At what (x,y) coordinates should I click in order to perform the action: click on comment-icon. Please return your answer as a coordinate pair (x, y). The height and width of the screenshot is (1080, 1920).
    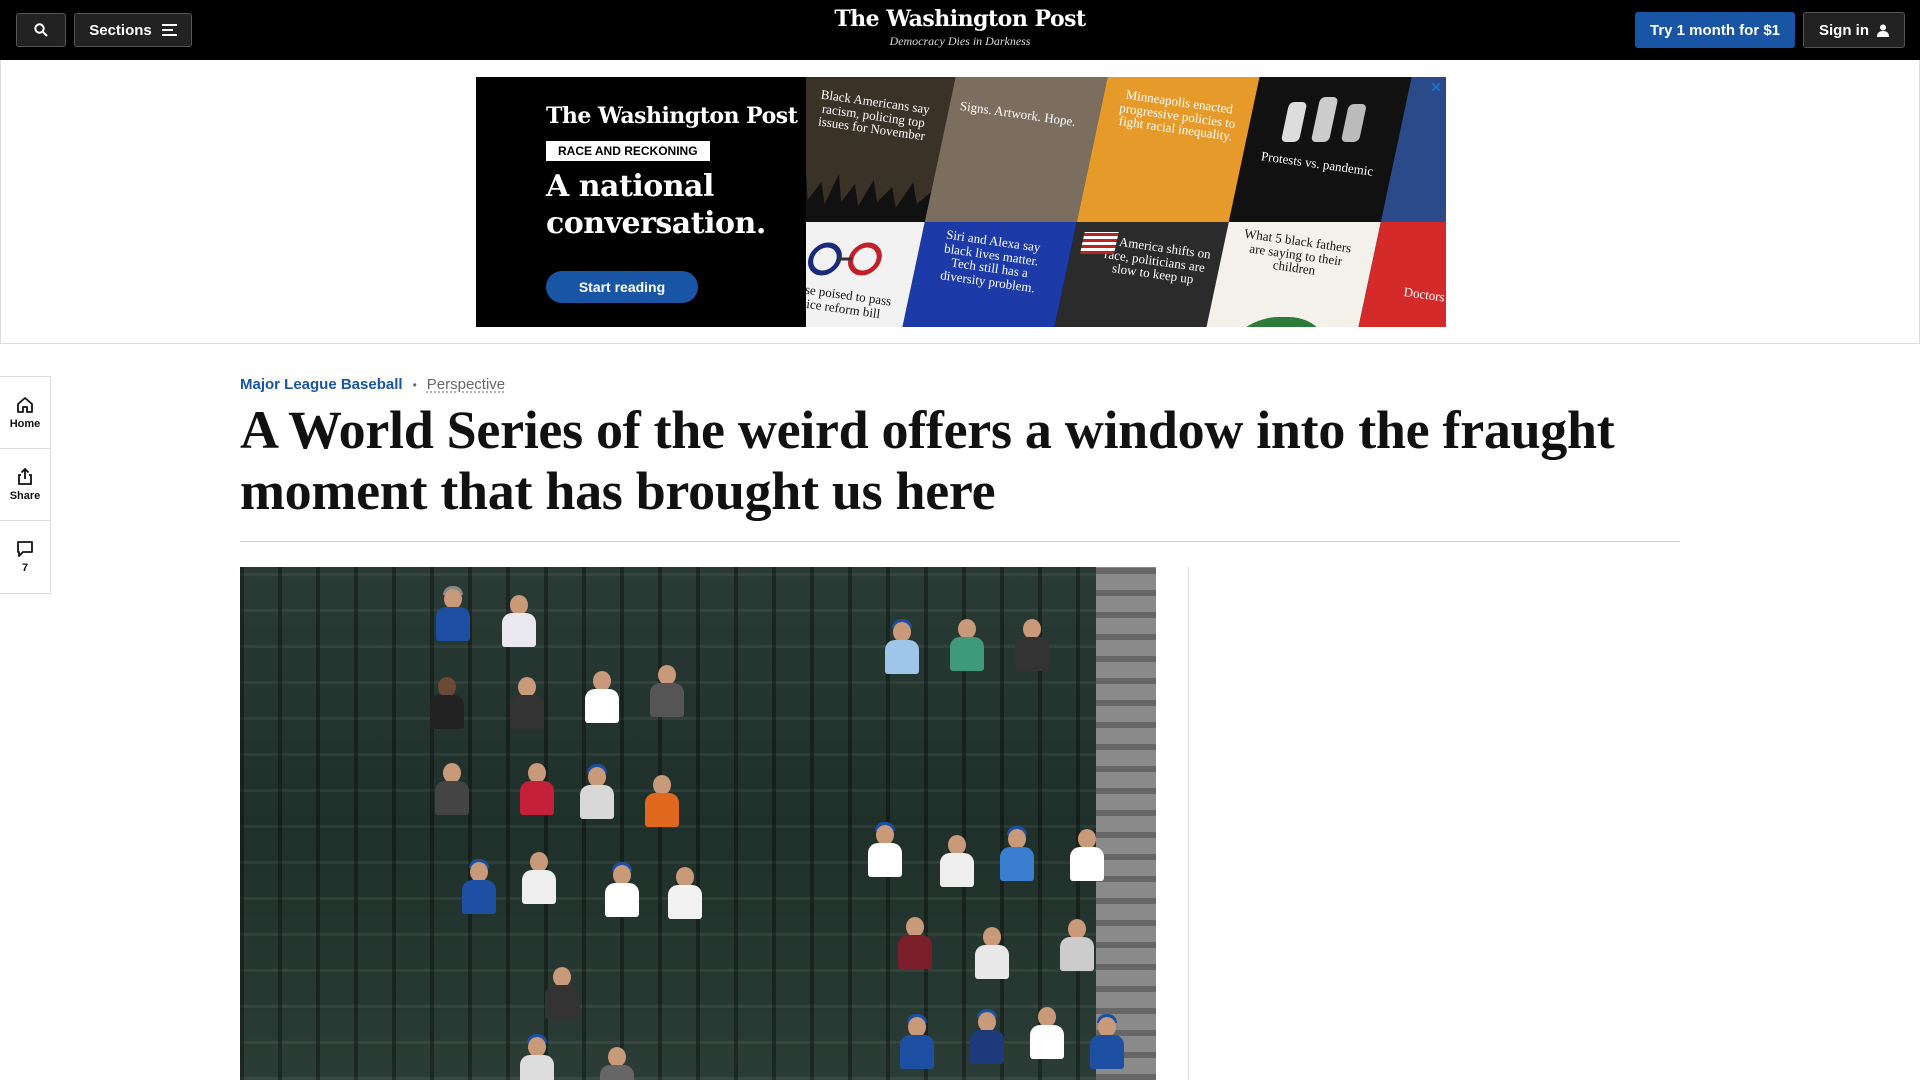
    Looking at the image, I should click on (25, 549).